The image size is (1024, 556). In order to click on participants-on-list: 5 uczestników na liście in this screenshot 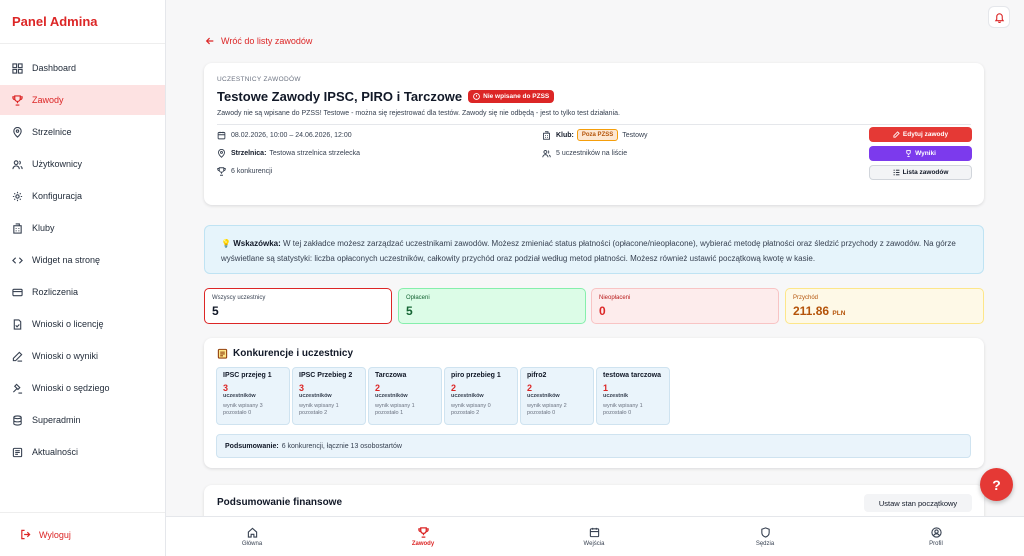, I will do `click(584, 153)`.